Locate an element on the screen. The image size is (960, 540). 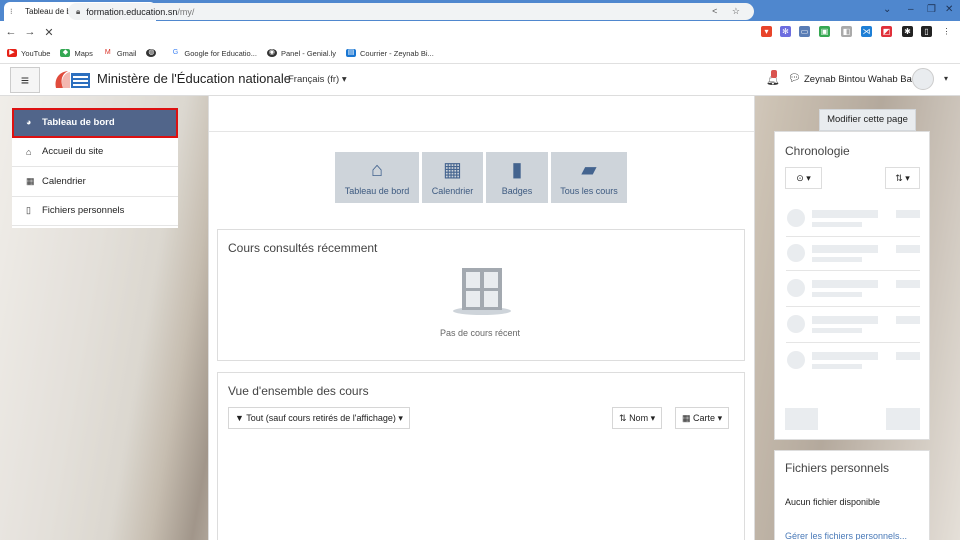
share-and-star-icons: < ☆ is located at coordinates (729, 11).